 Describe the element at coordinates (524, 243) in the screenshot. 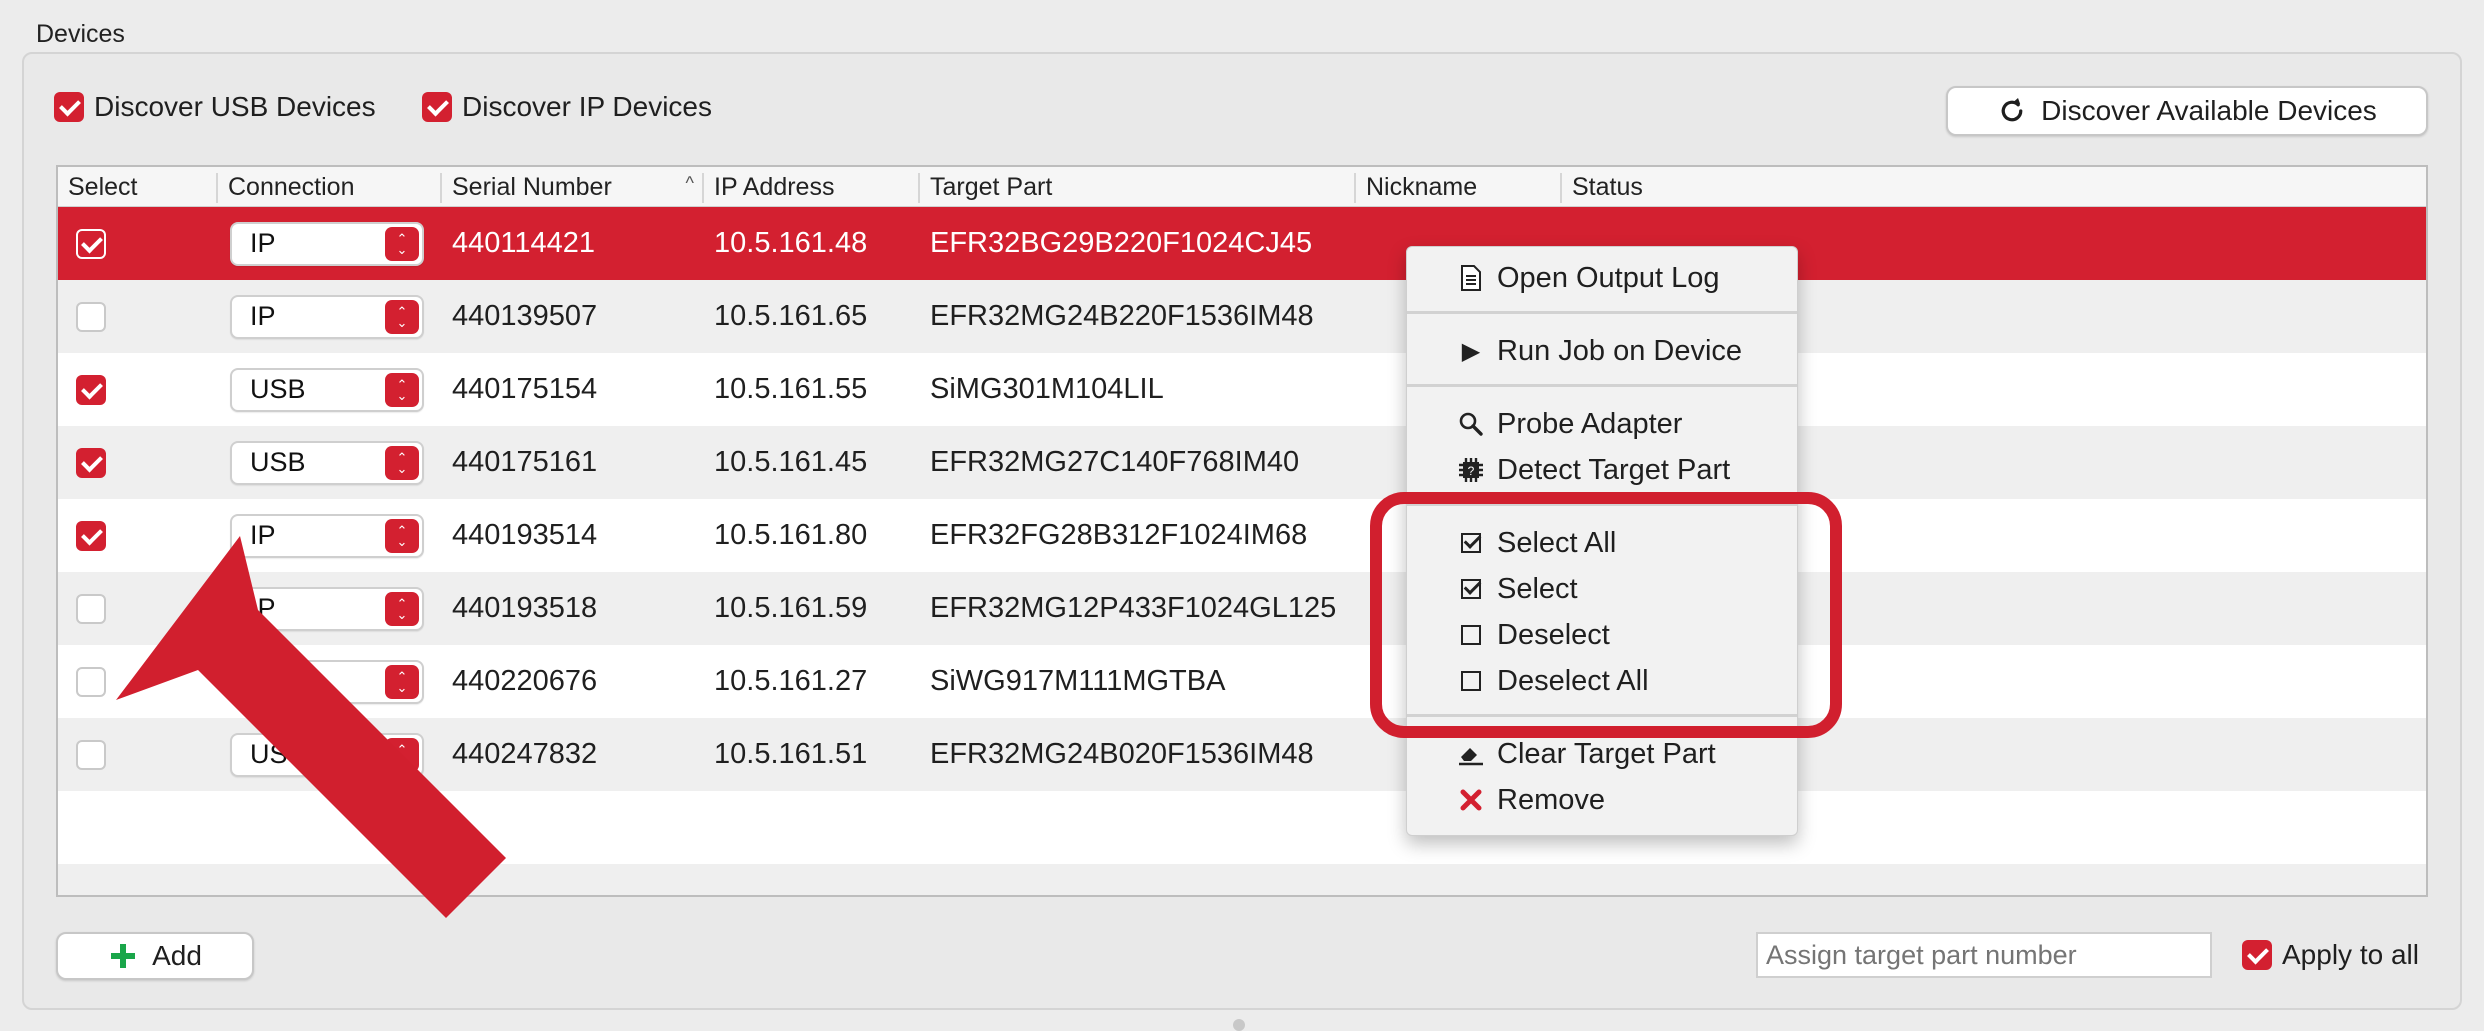

I see `serial-number: 440114421` at that location.